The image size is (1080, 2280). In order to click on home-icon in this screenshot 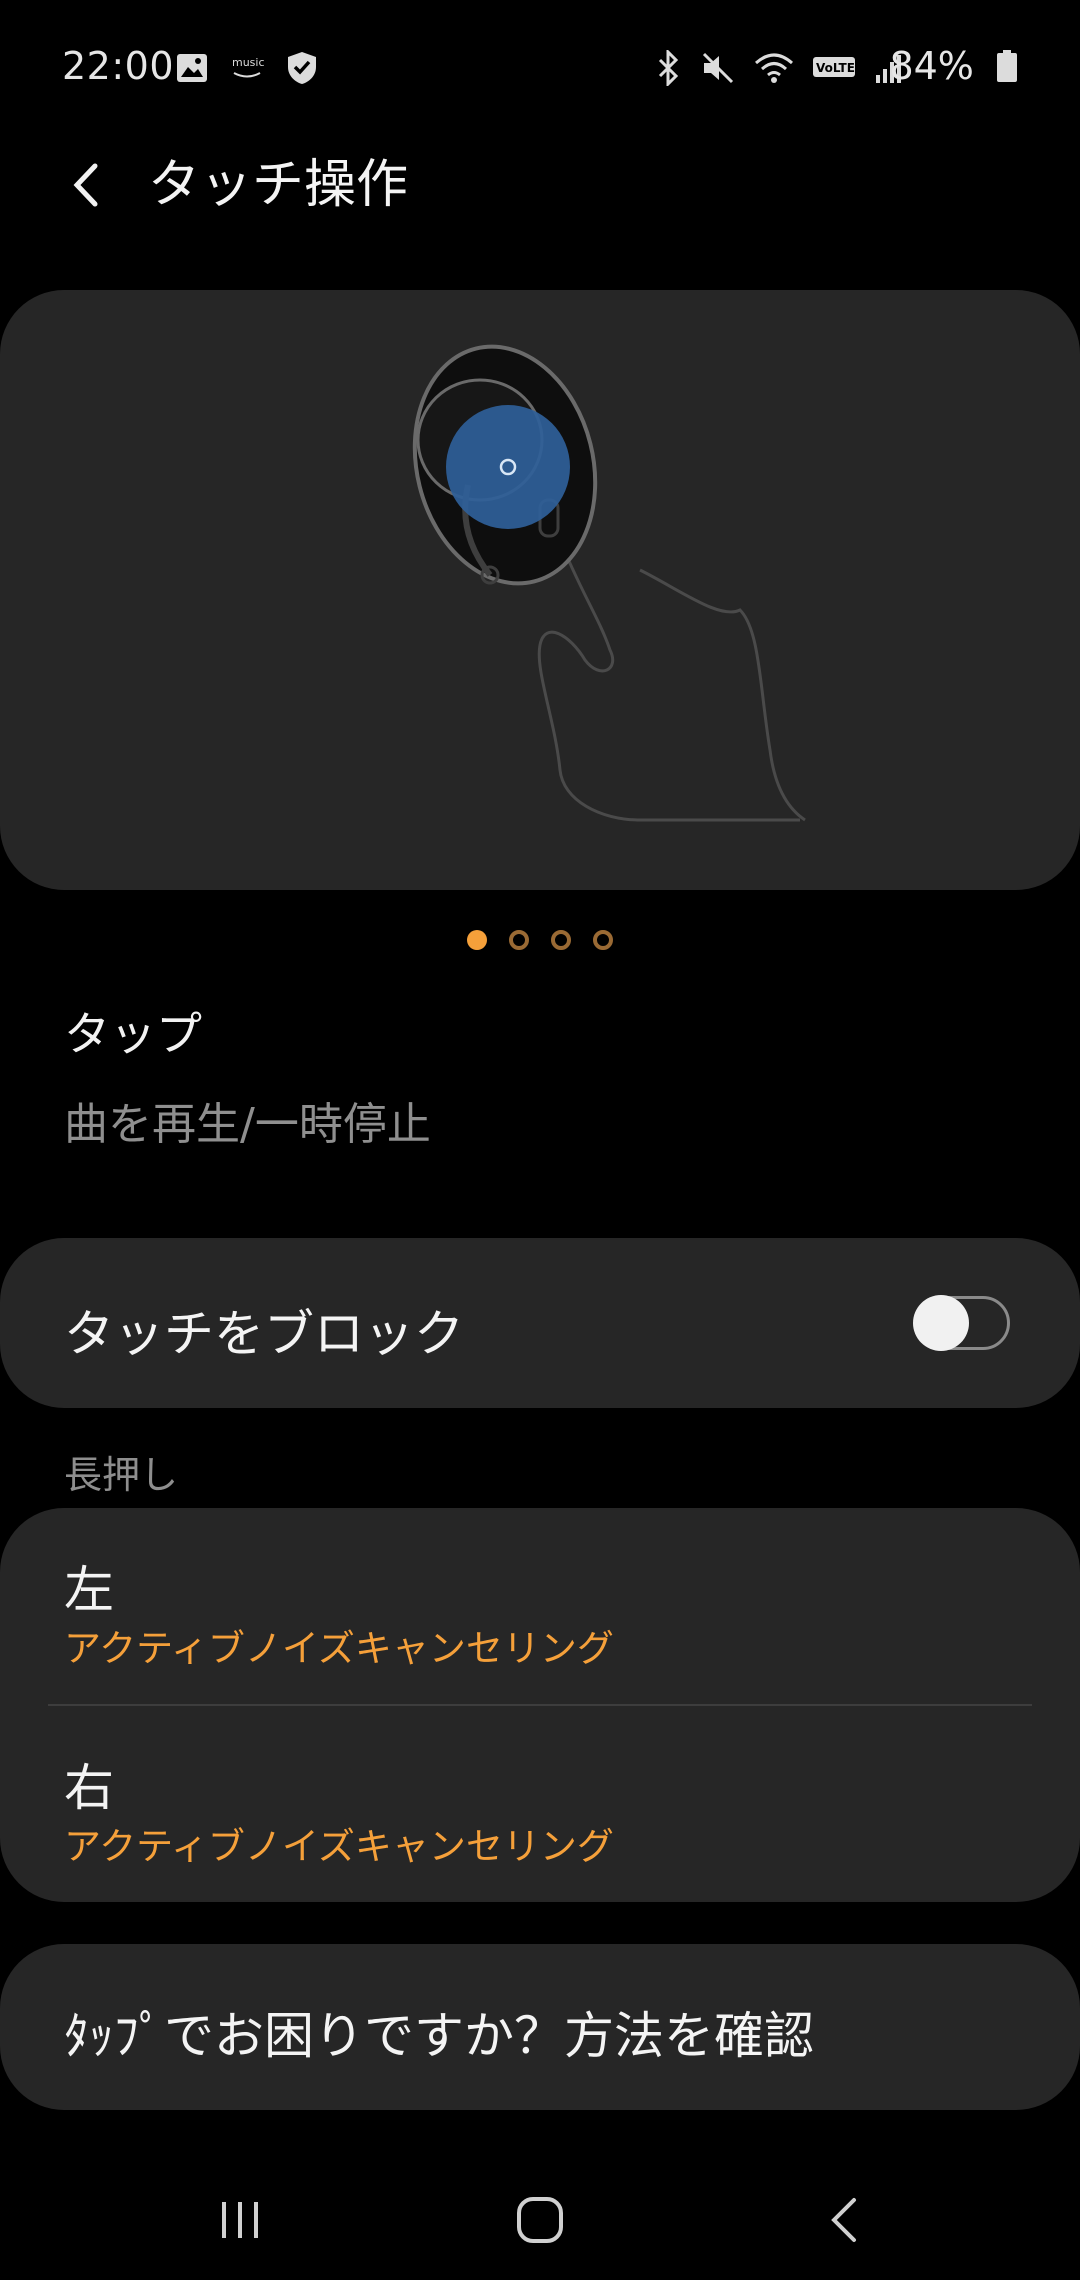, I will do `click(540, 2220)`.